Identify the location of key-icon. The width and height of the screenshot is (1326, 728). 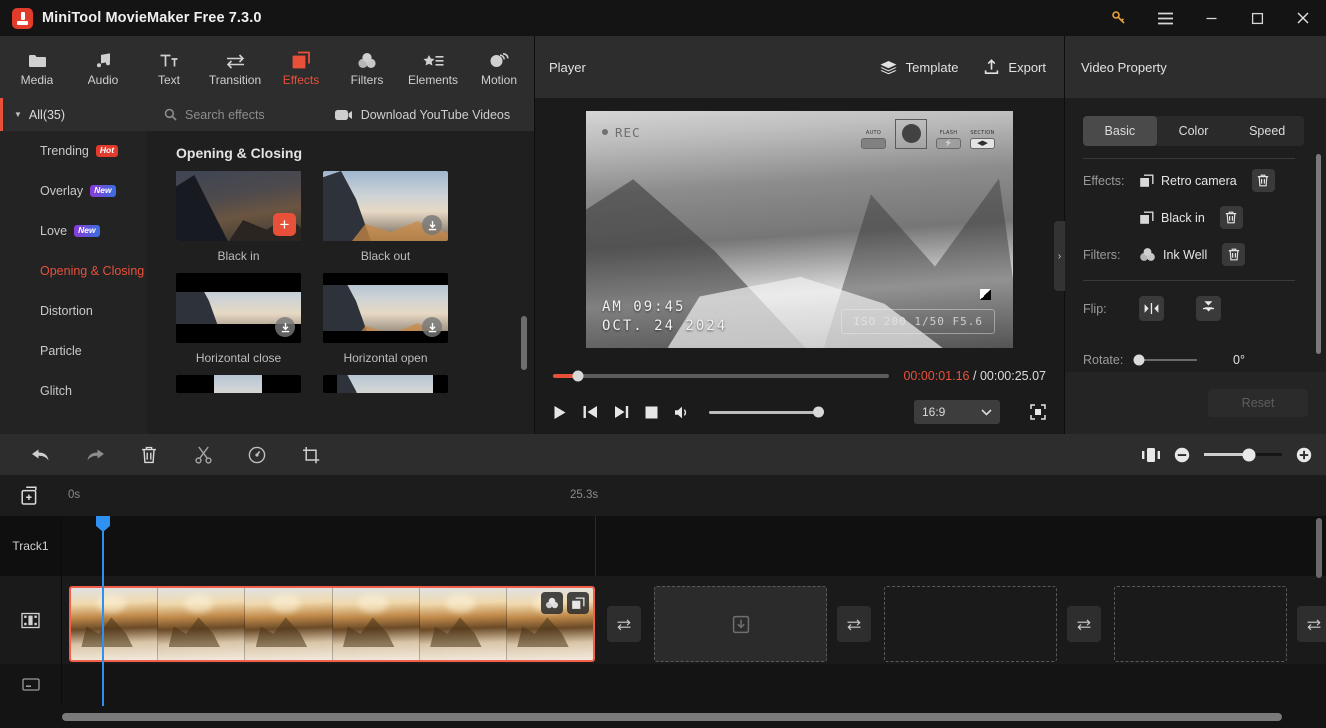
(1119, 18).